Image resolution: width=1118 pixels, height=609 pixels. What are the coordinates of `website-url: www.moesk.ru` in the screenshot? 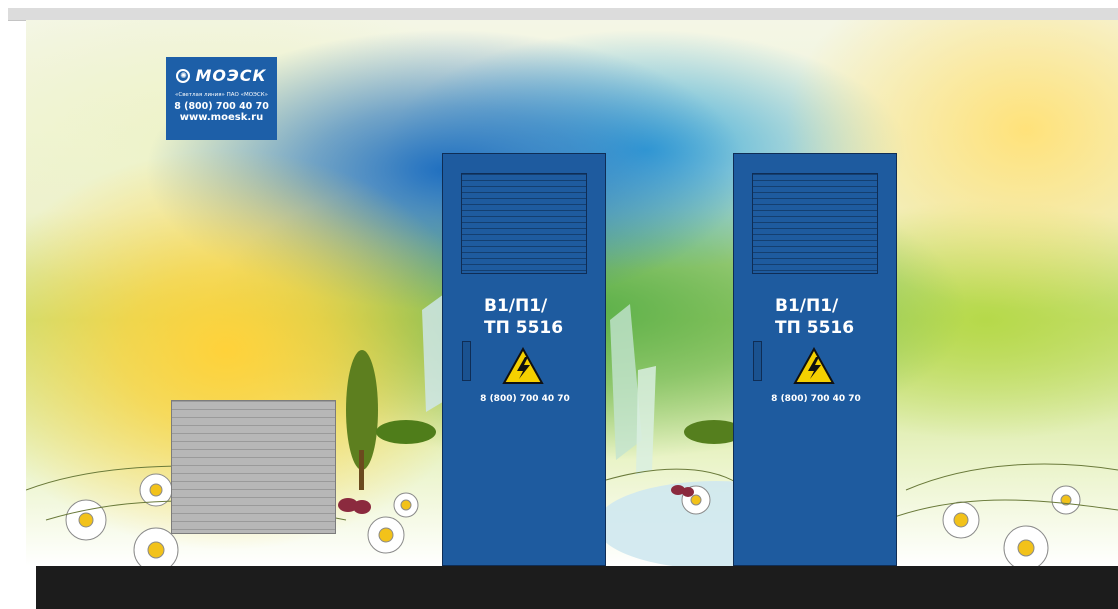 It's located at (221, 117).